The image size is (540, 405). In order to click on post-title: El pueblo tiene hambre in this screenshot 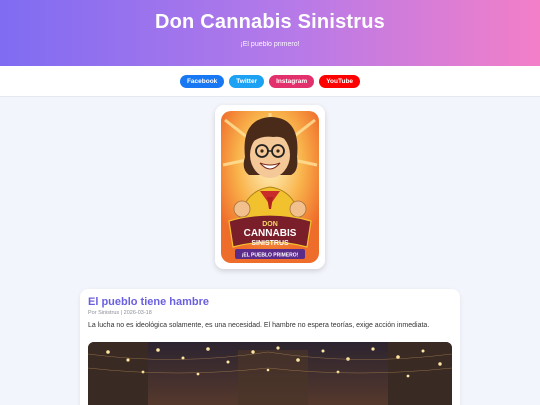, I will do `click(148, 302)`.